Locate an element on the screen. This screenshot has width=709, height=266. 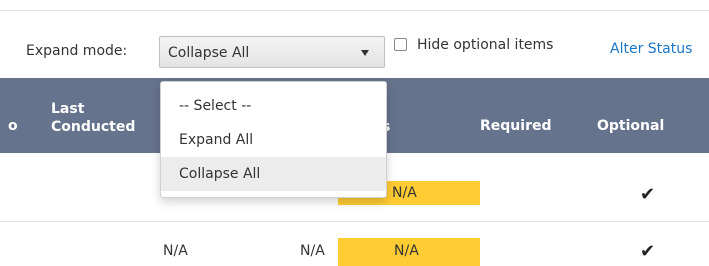
expand-mode-label: Expand mode: is located at coordinates (77, 51).